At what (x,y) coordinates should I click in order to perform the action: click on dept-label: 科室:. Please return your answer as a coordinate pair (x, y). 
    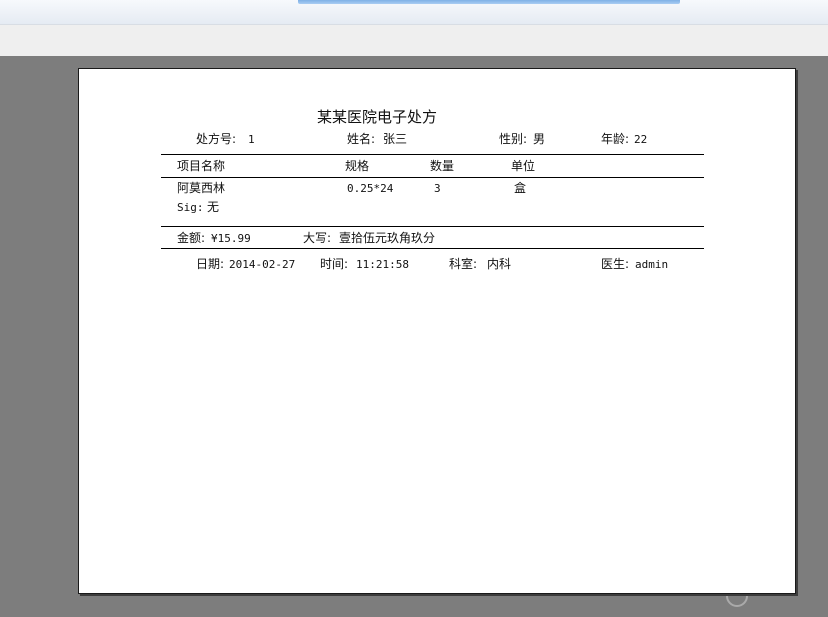
    Looking at the image, I should click on (463, 264).